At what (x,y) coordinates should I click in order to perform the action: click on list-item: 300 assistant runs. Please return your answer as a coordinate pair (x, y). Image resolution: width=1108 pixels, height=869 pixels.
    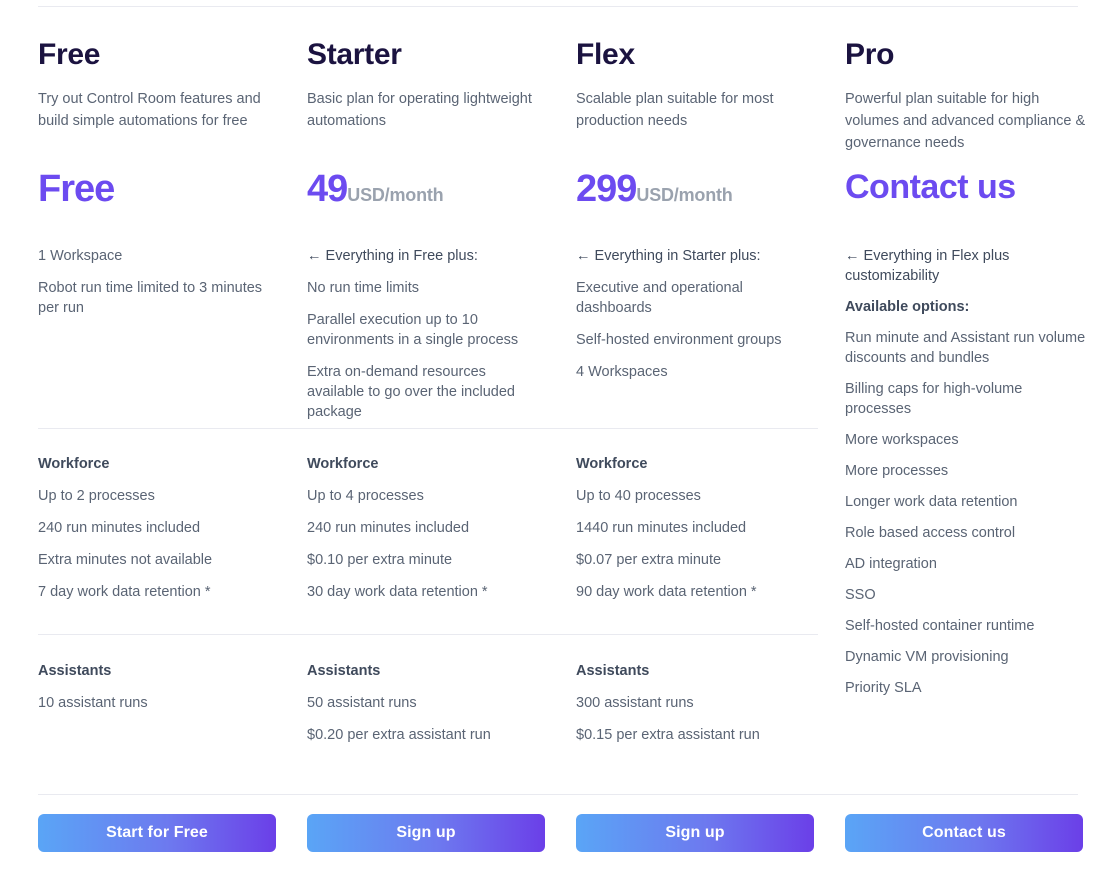
    Looking at the image, I should click on (635, 703).